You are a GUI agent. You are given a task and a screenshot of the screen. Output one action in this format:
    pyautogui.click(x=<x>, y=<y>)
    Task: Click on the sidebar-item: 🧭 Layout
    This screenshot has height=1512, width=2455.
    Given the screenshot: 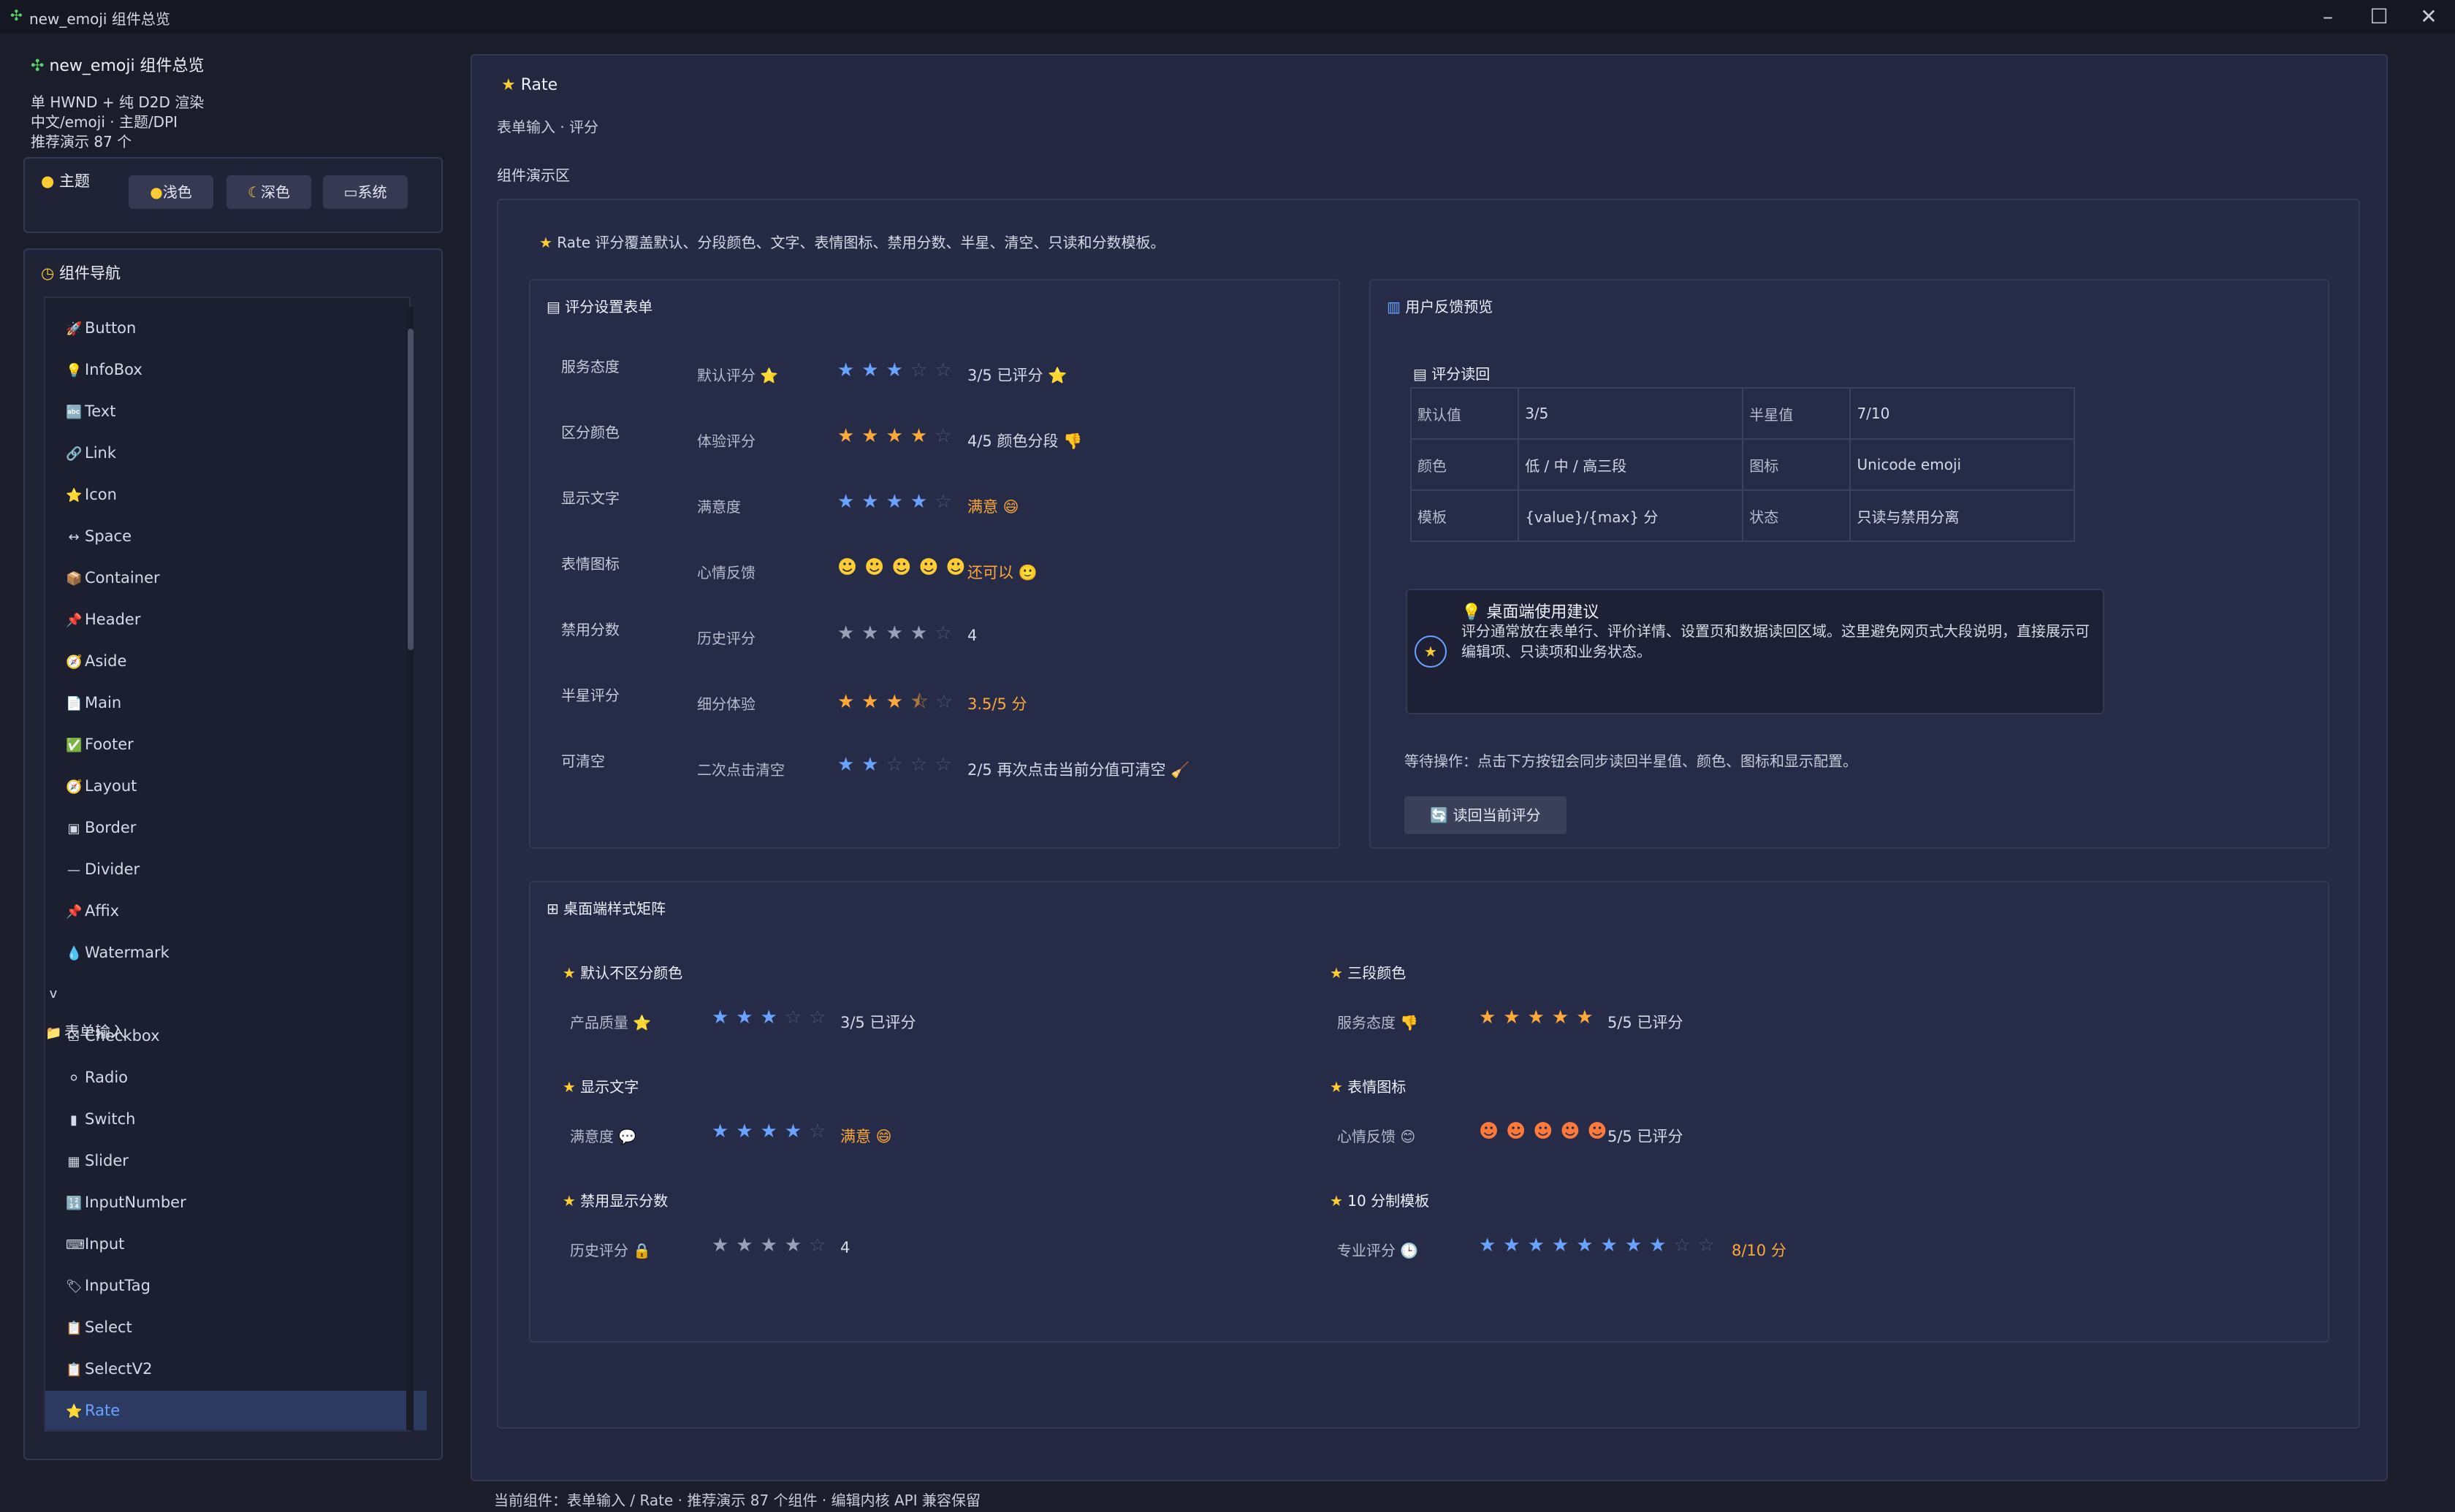 What is the action you would take?
    pyautogui.click(x=236, y=786)
    